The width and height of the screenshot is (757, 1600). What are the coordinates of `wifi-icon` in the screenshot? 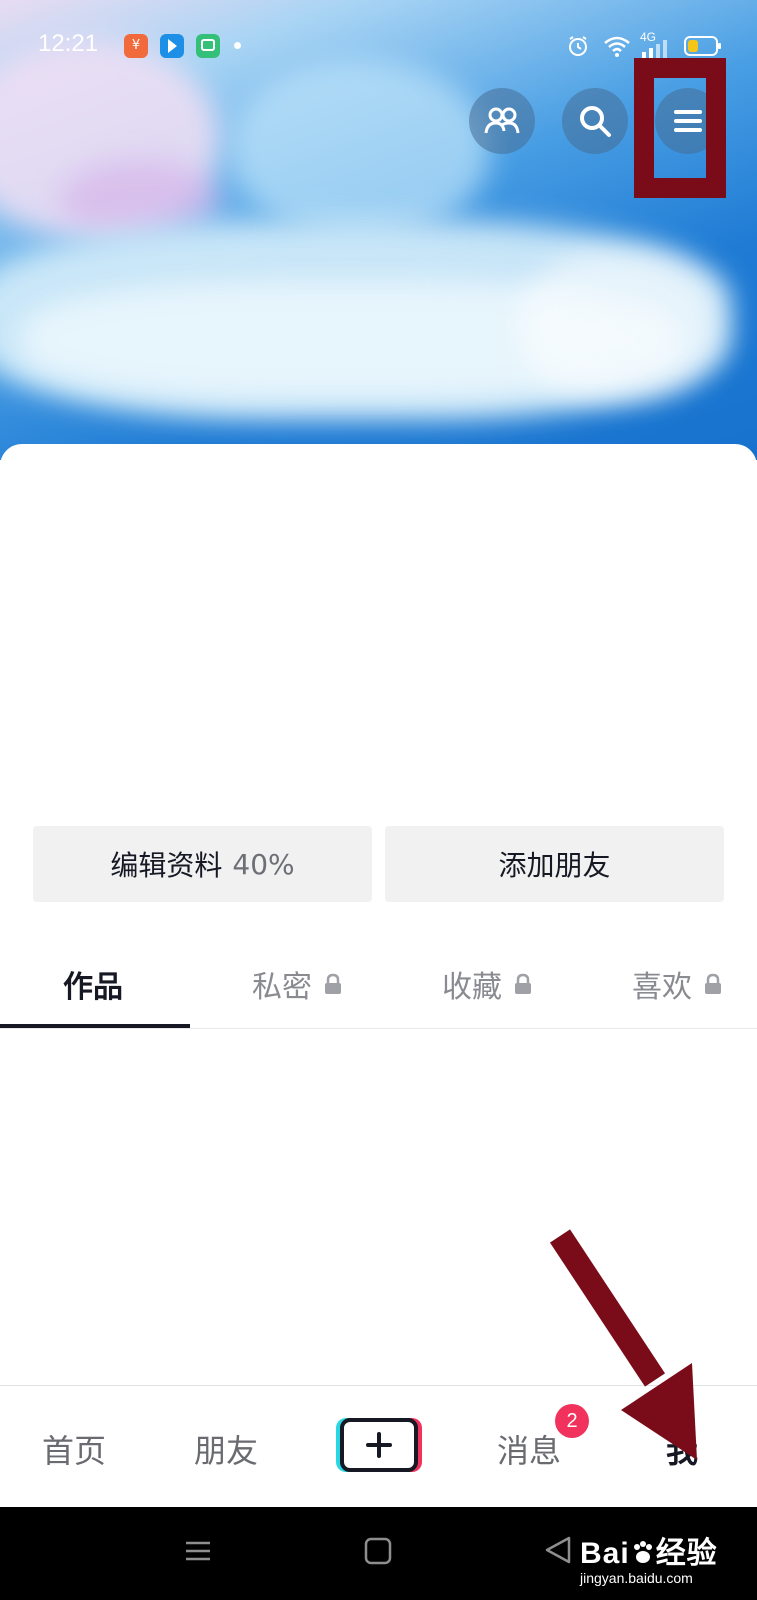 It's located at (617, 46).